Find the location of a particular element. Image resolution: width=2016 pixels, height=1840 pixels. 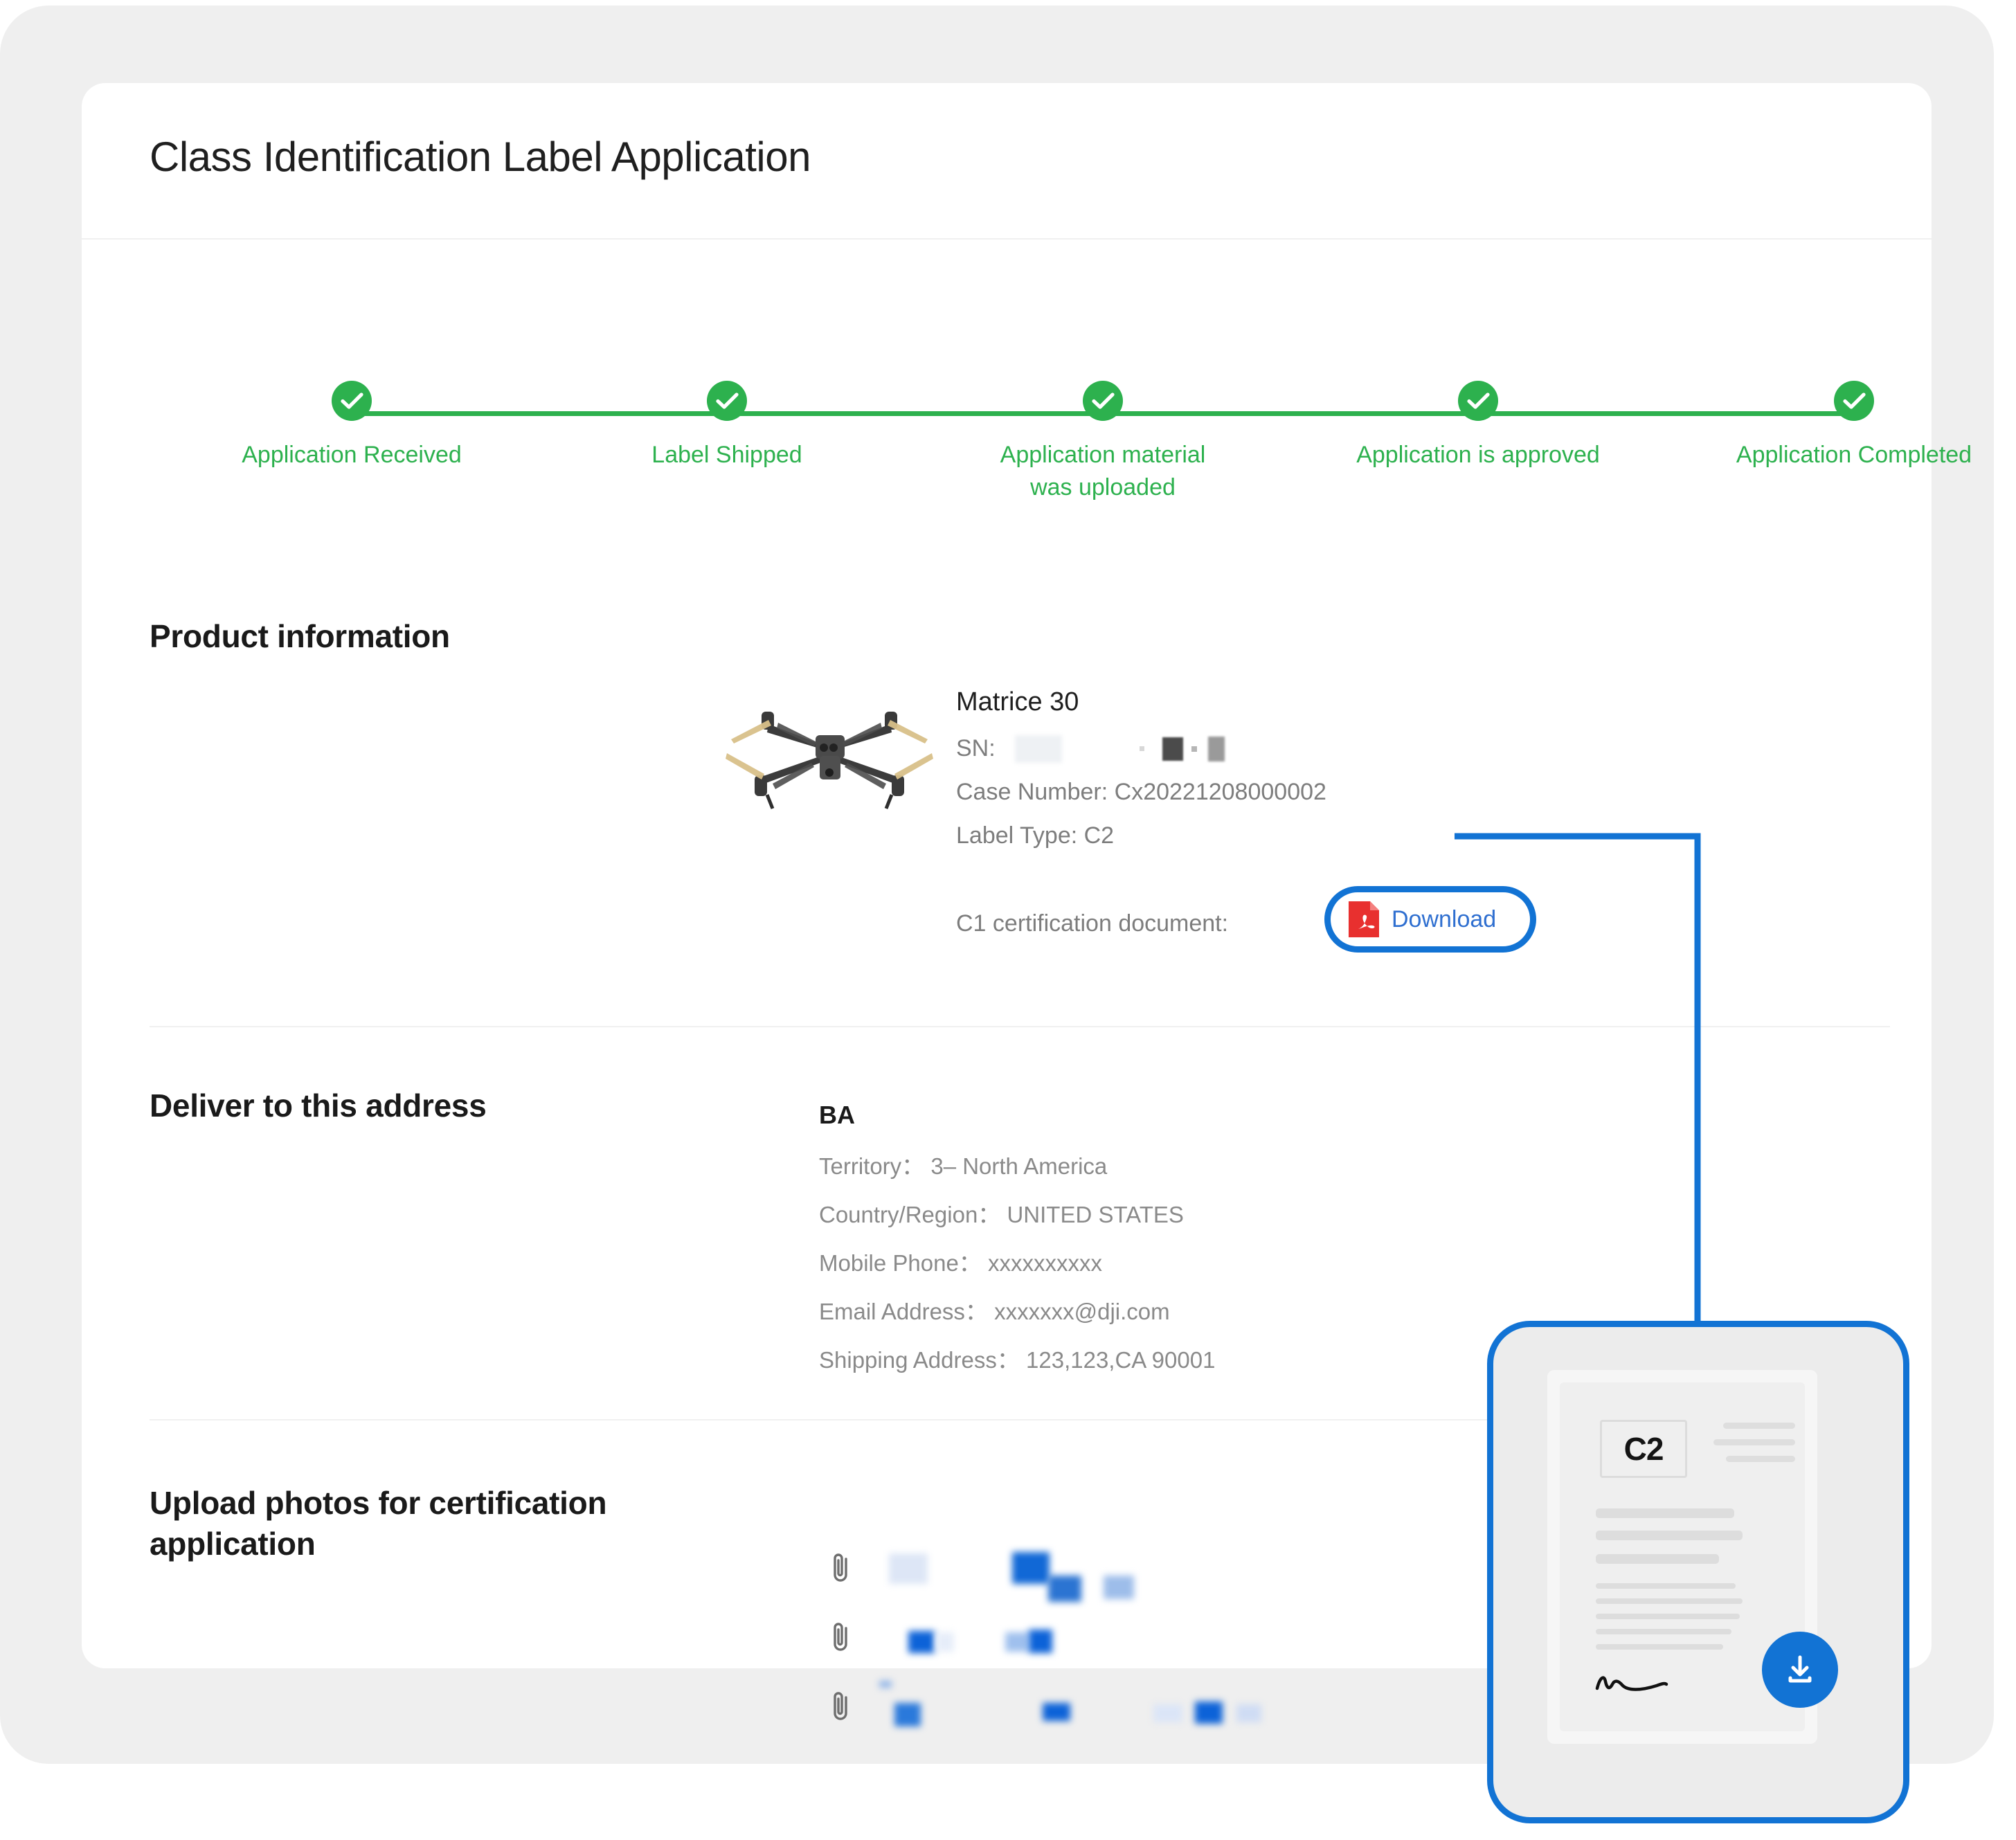

recipient-name: BA is located at coordinates (837, 1115).